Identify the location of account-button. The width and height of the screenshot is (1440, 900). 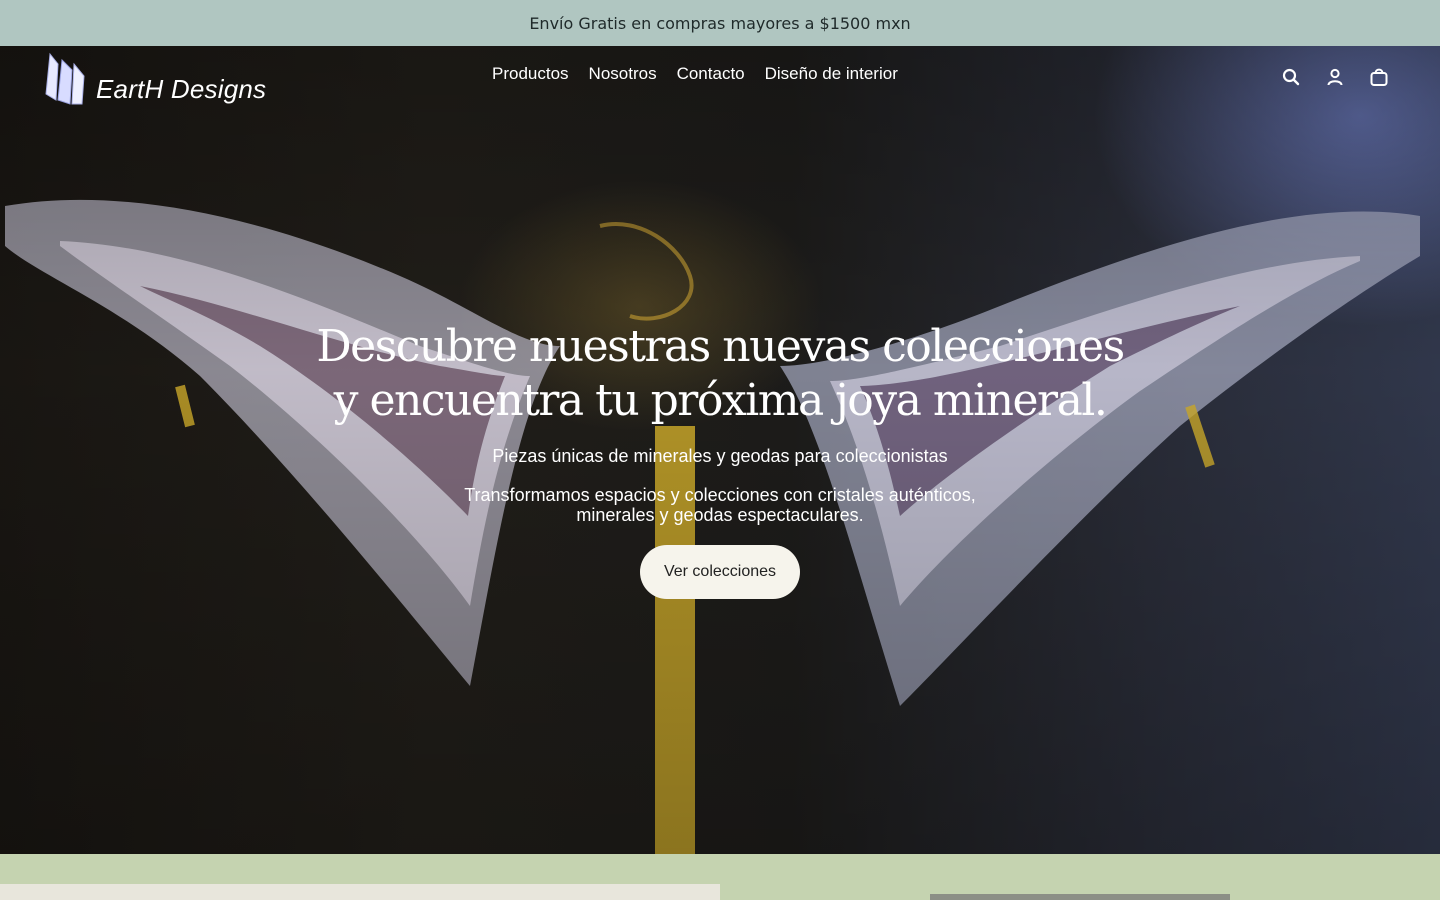
(1335, 77).